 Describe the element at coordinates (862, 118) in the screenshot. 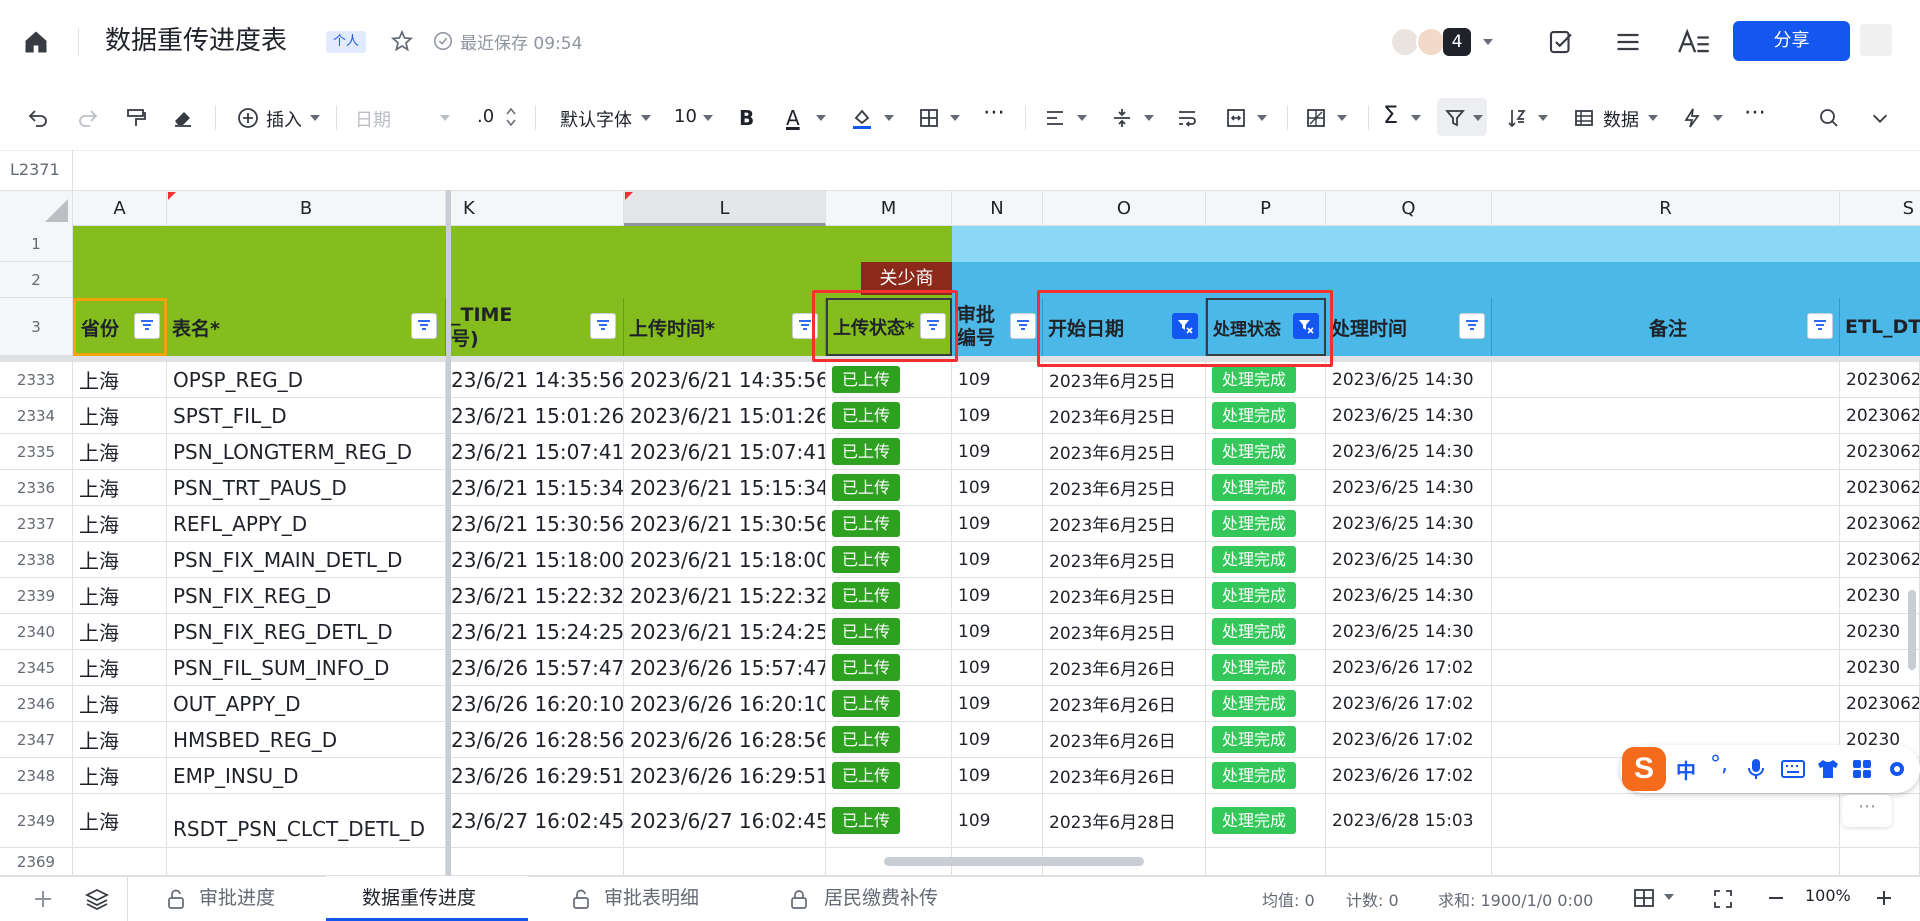

I see `fill-color-icon` at that location.